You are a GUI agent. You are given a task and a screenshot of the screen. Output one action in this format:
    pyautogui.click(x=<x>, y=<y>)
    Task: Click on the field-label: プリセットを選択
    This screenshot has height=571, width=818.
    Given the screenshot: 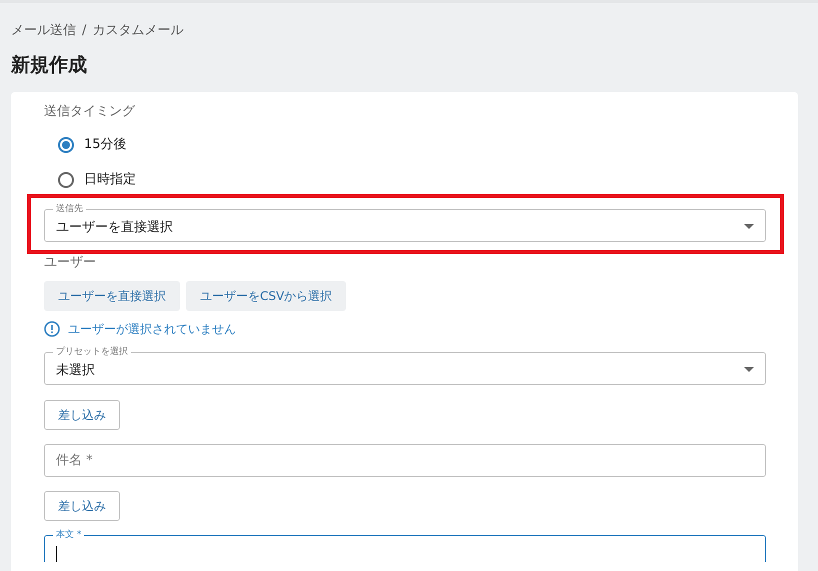 What is the action you would take?
    pyautogui.click(x=92, y=352)
    